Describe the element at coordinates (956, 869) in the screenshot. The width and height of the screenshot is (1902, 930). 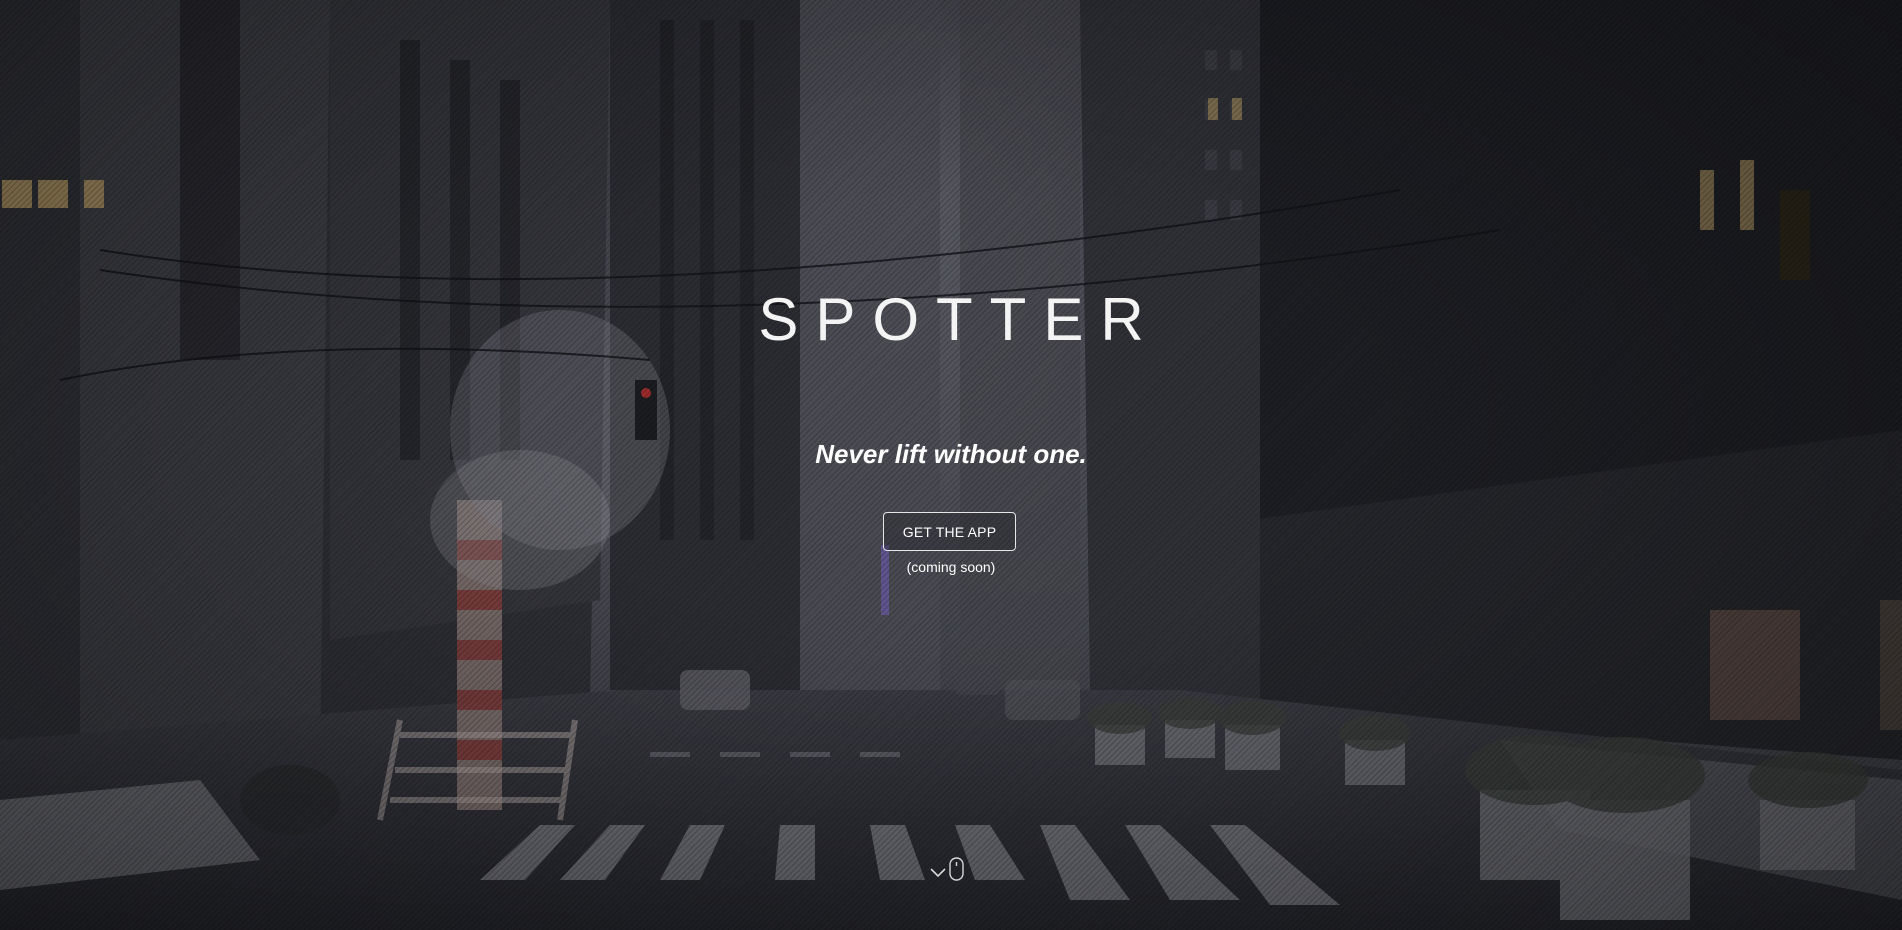
I see `mouse-icon` at that location.